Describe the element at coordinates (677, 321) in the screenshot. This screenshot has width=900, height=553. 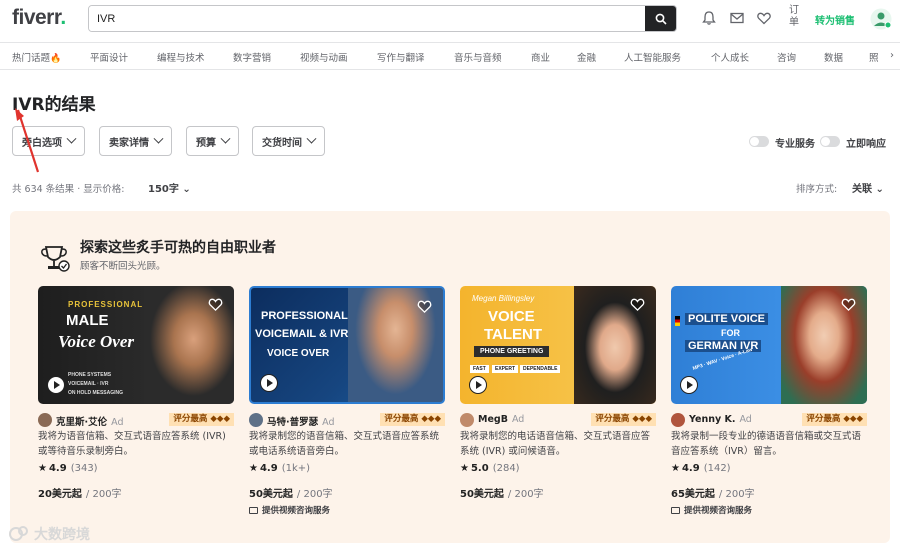
I see `german-flag-icon` at that location.